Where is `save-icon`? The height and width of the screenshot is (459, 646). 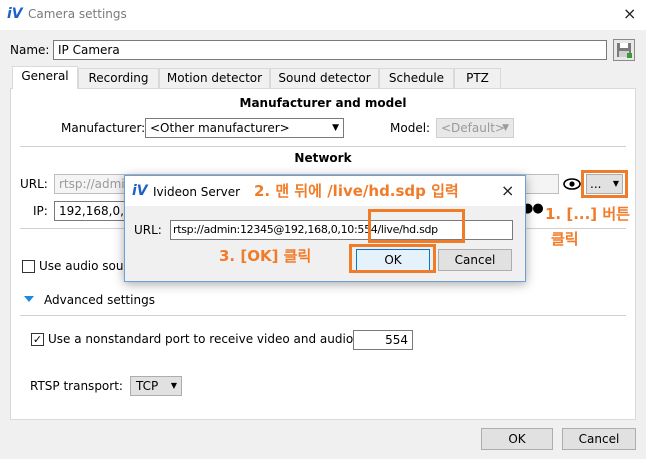
save-icon is located at coordinates (624, 50).